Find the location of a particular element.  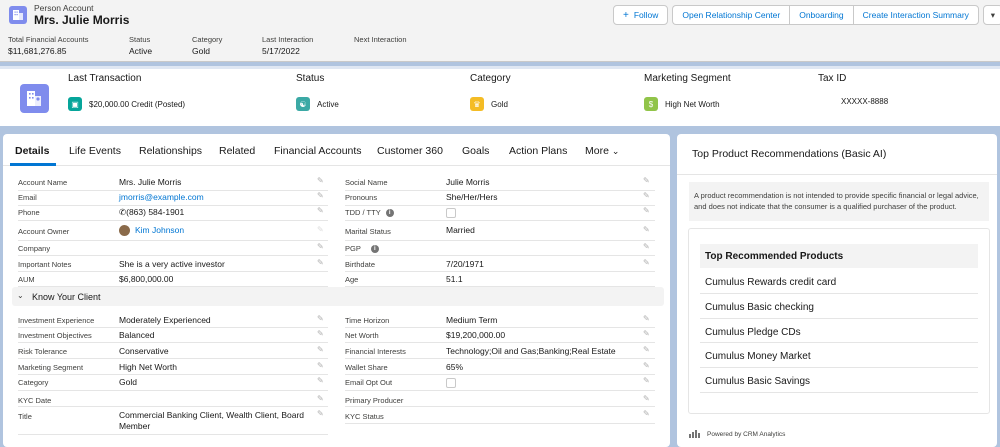

handshake-icon: ☯ is located at coordinates (303, 104).